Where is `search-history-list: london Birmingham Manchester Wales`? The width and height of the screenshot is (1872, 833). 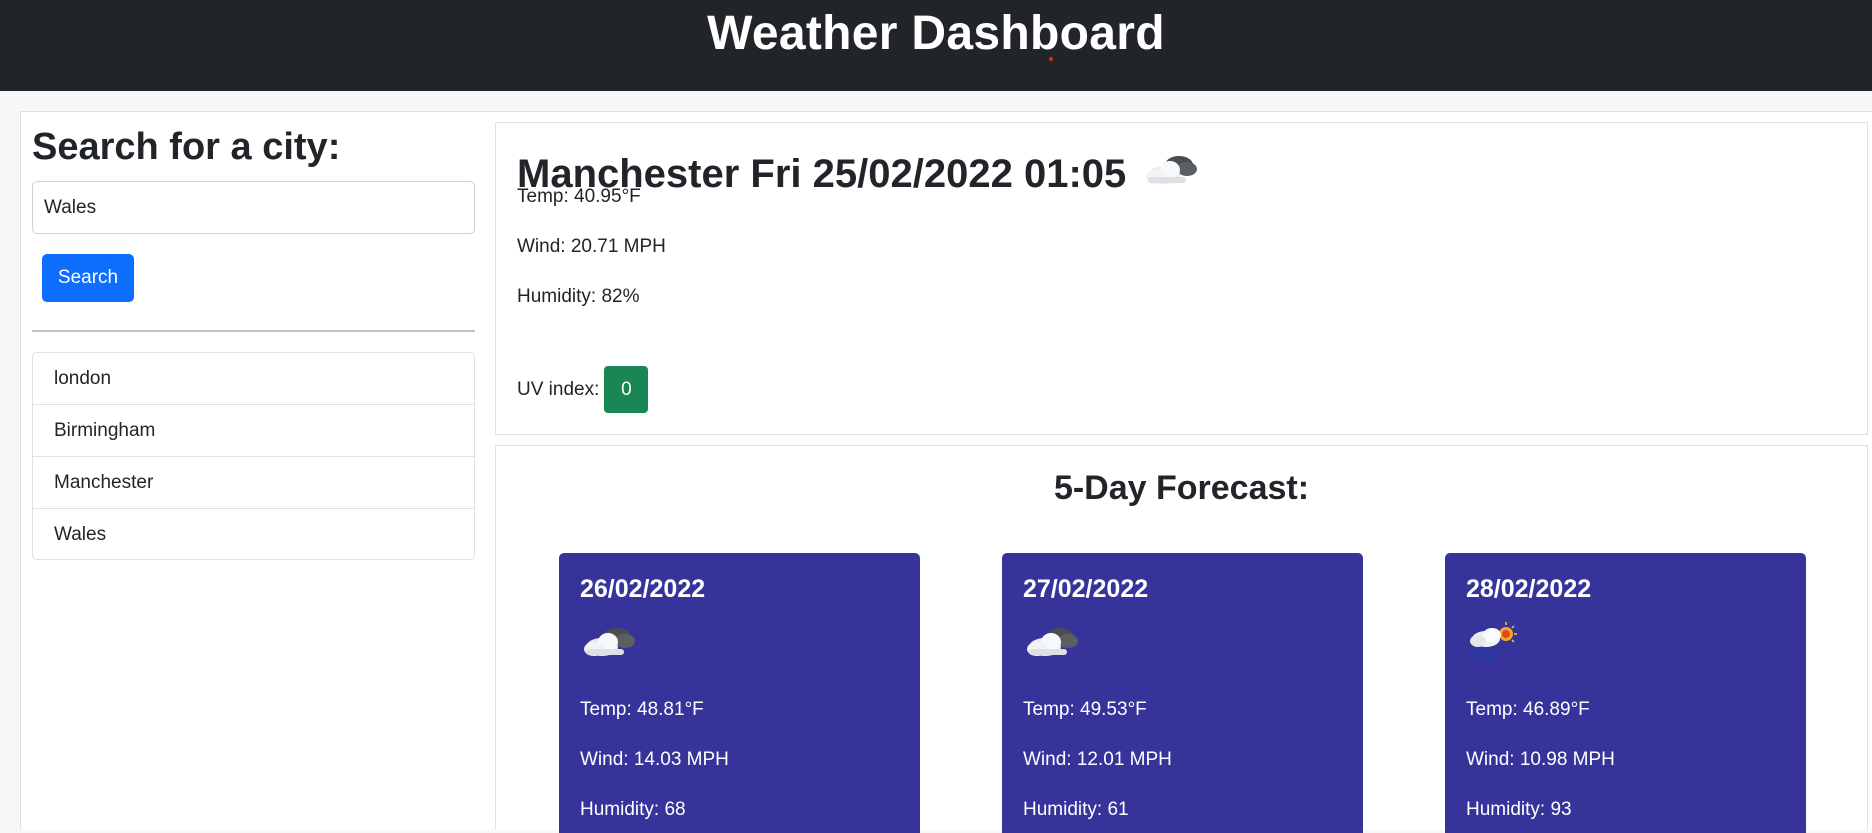
search-history-list: london Birmingham Manchester Wales is located at coordinates (253, 456).